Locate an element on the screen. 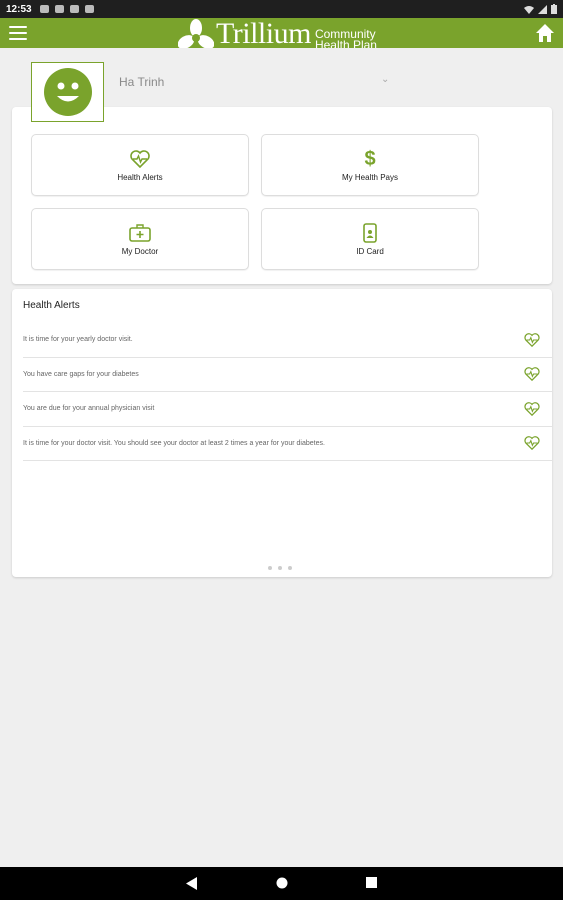 The image size is (563, 900). chevron-down-icon: ⌄ is located at coordinates (385, 79).